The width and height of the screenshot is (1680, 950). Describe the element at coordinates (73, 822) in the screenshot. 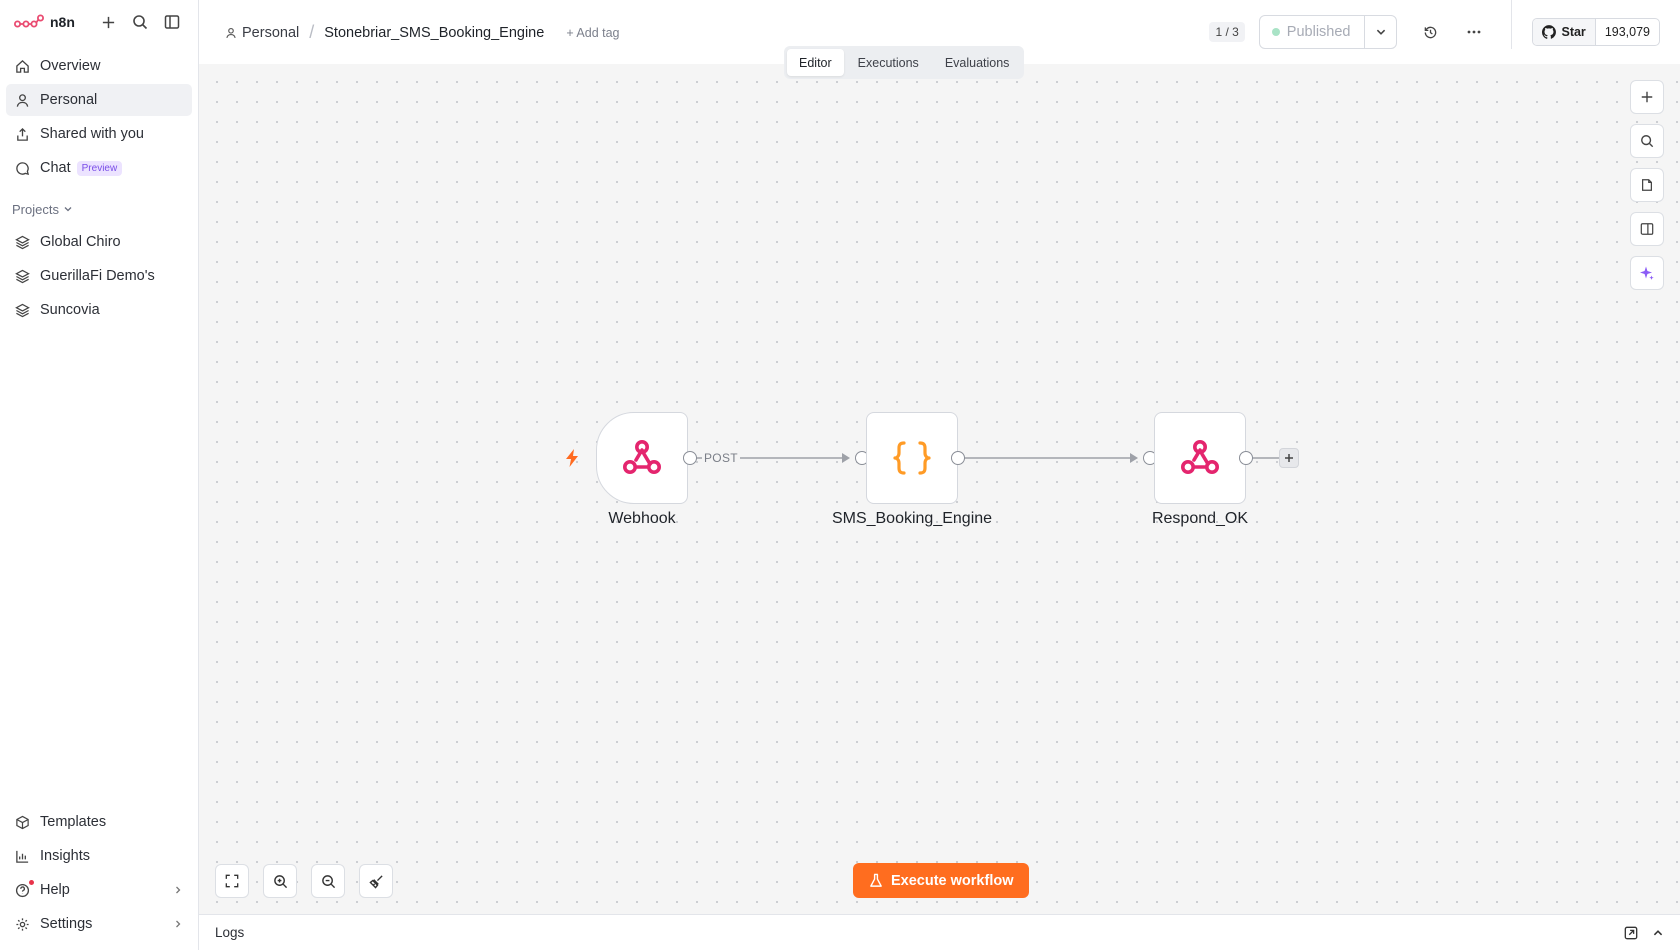

I see `nav-templates-label: Templates` at that location.